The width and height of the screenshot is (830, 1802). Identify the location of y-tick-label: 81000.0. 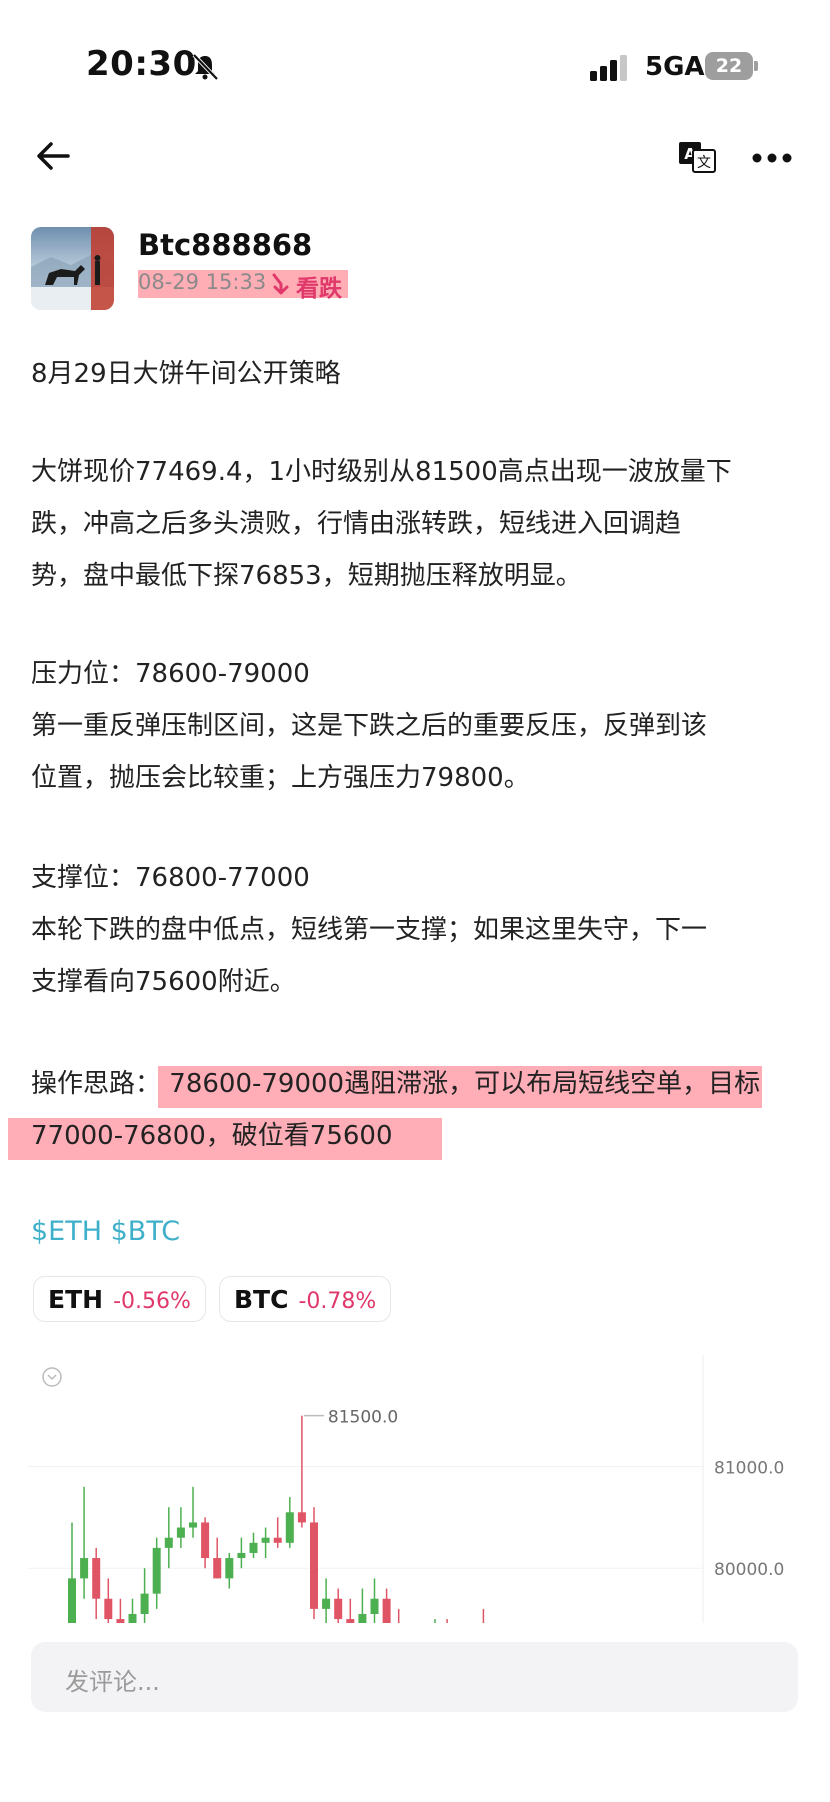
(749, 1469).